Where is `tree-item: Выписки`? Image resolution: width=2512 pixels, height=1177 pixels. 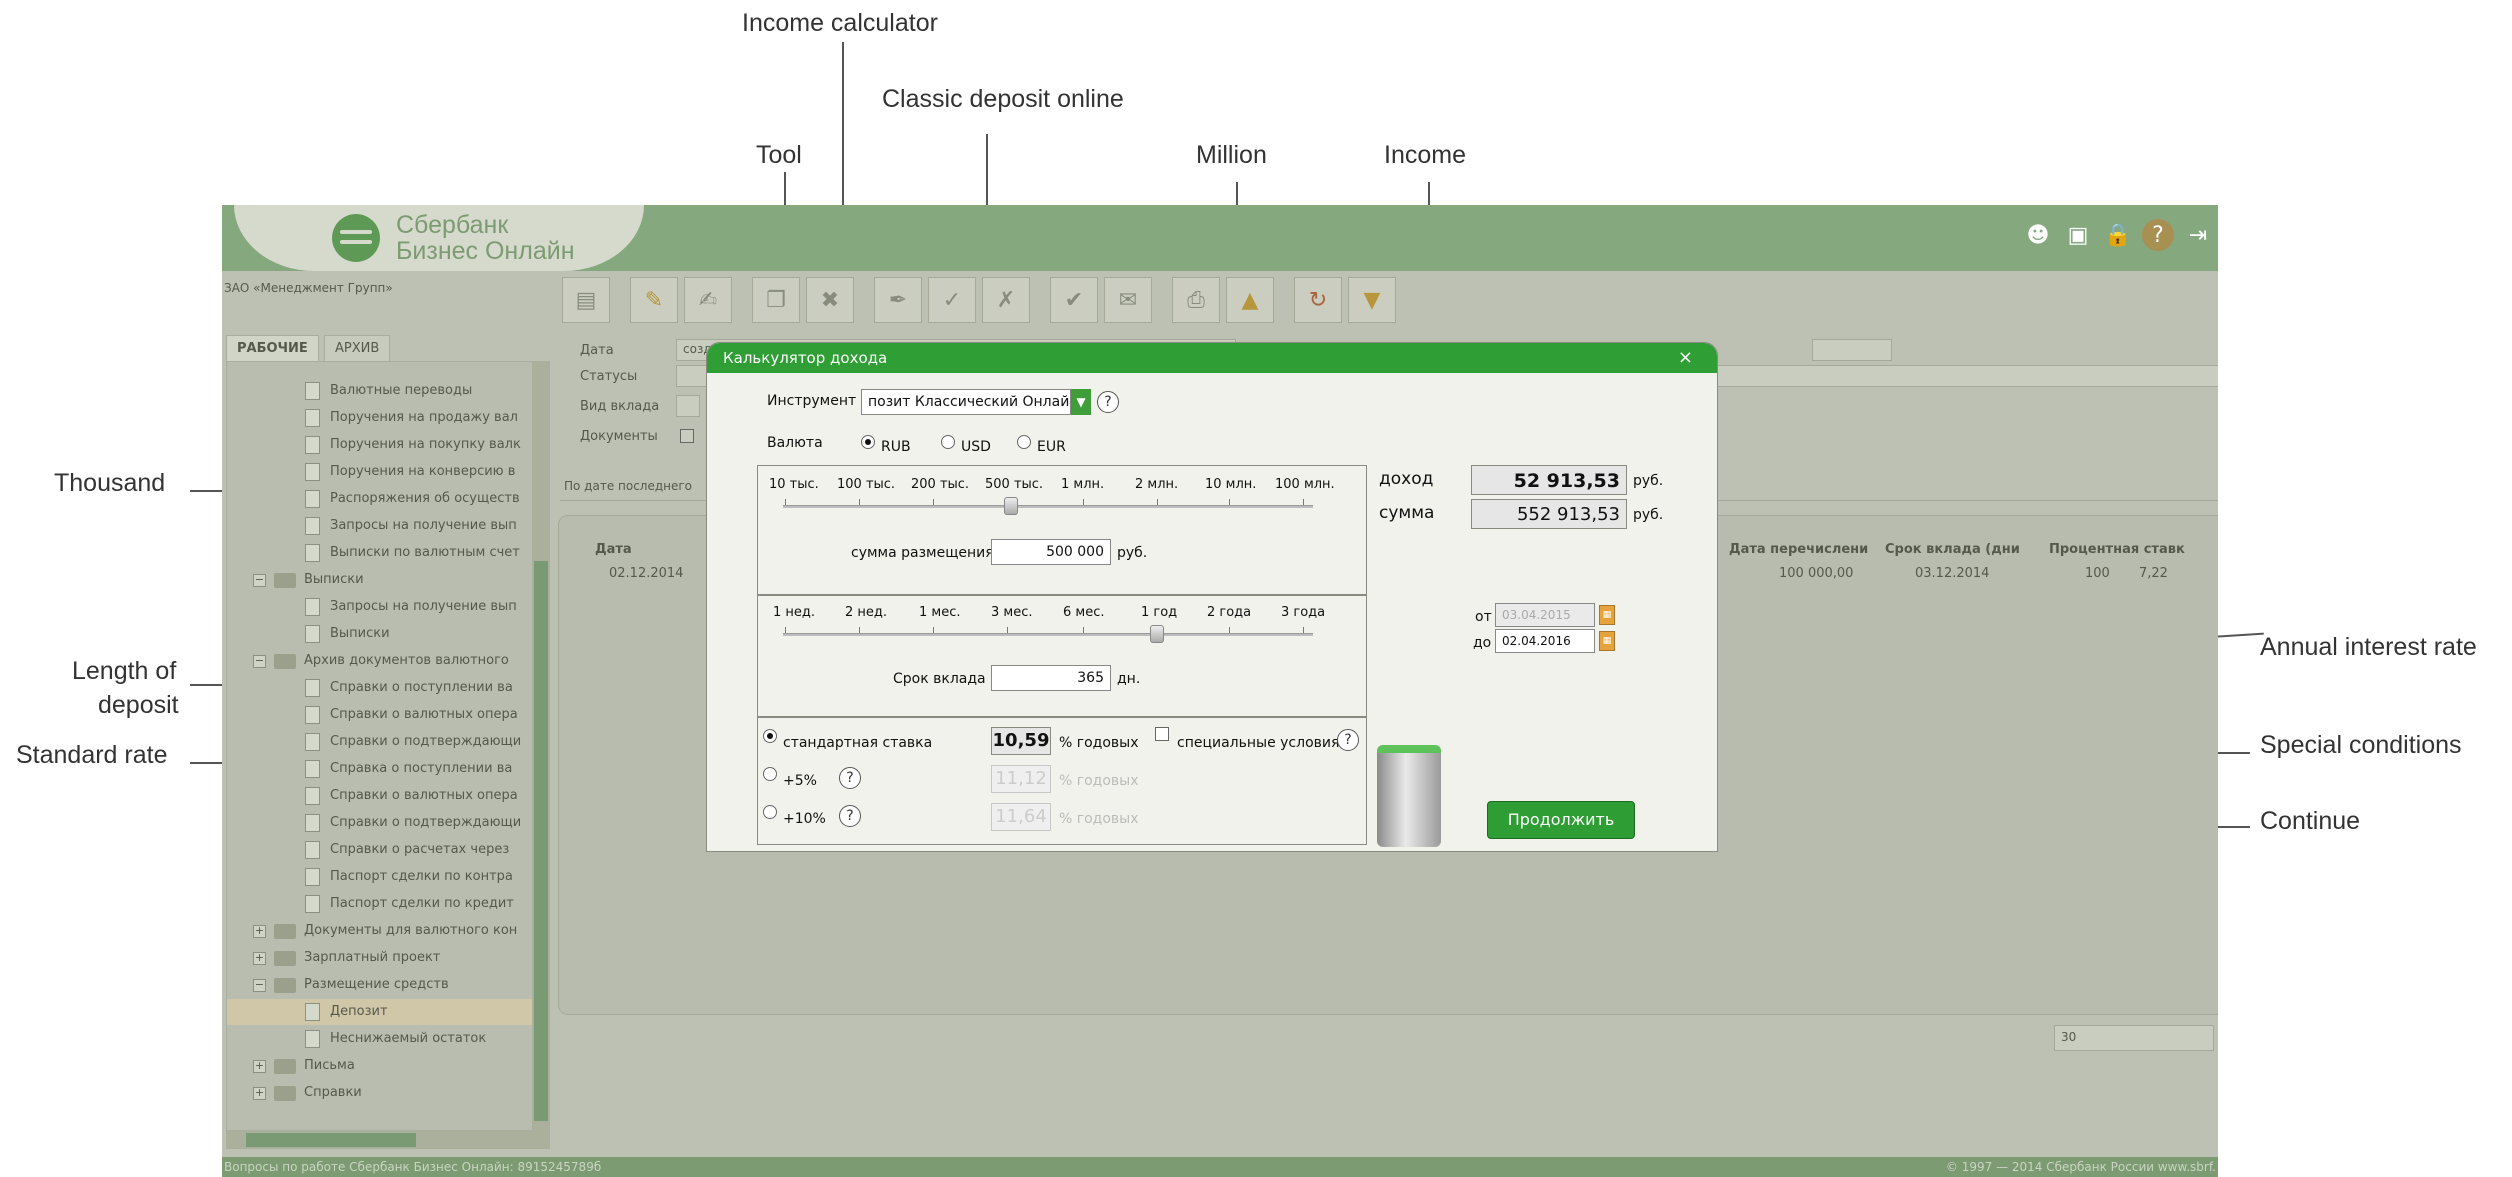
tree-item: Выписки is located at coordinates (347, 634).